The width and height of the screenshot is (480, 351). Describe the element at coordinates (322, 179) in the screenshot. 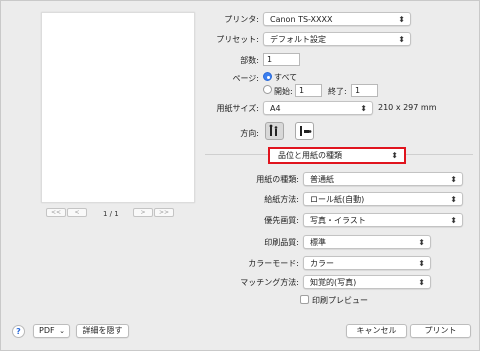

I see `media-type-value: 普通紙` at that location.